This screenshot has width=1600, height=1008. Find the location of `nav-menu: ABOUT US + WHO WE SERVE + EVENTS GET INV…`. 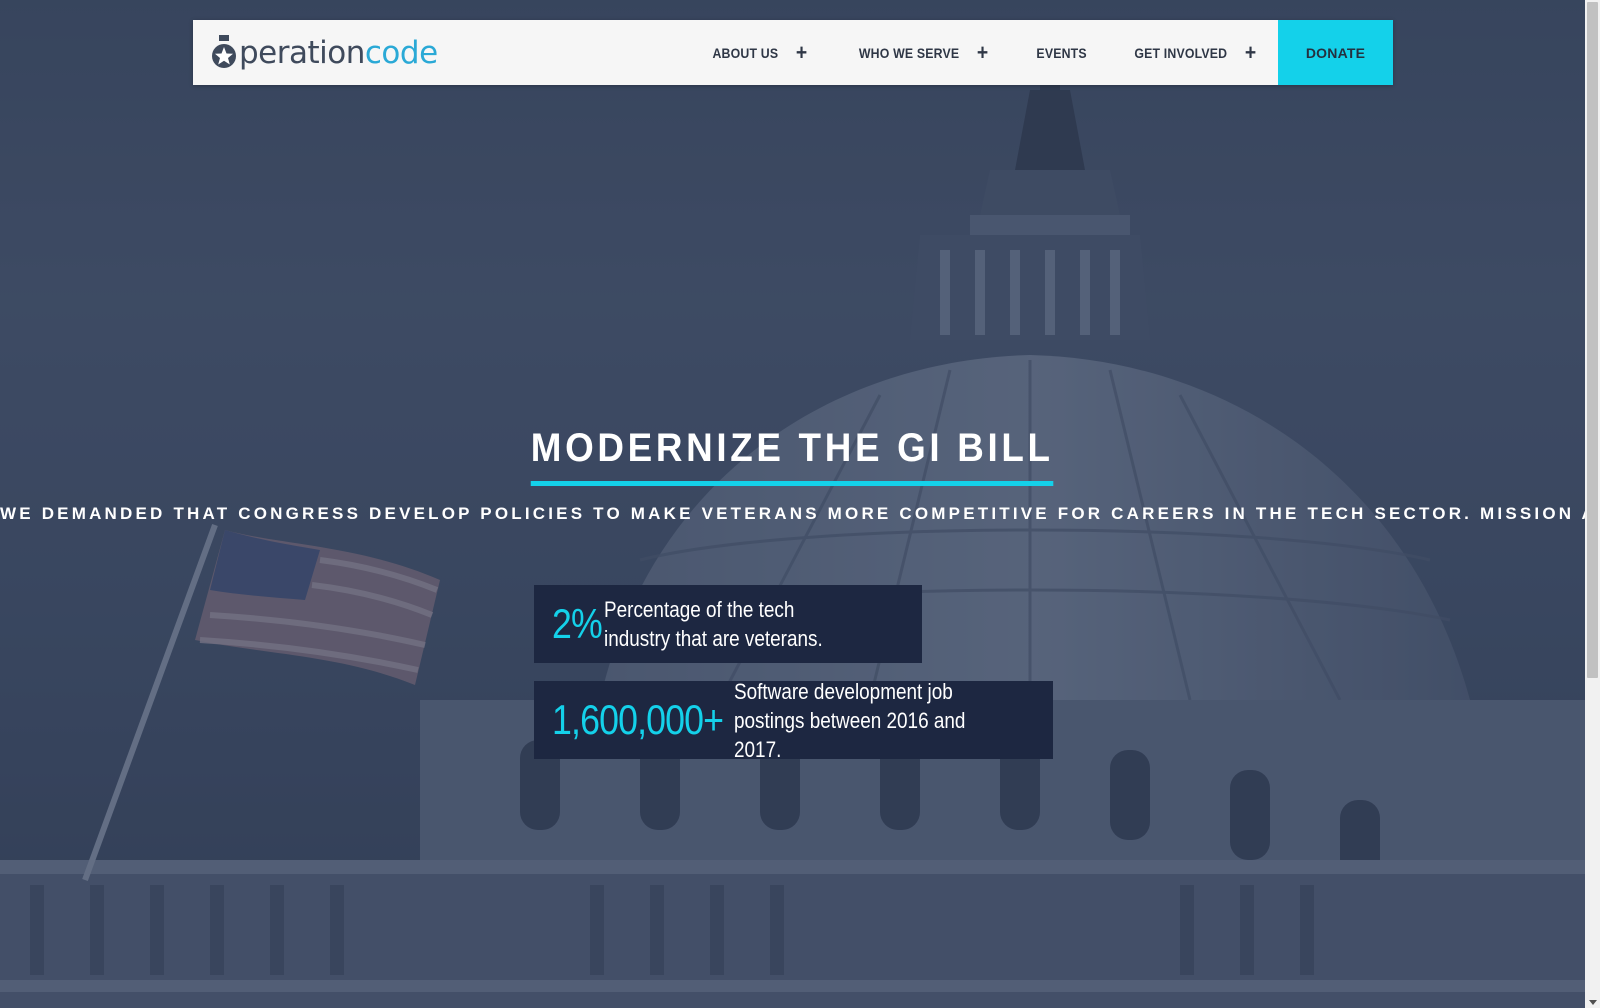

nav-menu: ABOUT US + WHO WE SERVE + EVENTS GET INV… is located at coordinates (967, 52).